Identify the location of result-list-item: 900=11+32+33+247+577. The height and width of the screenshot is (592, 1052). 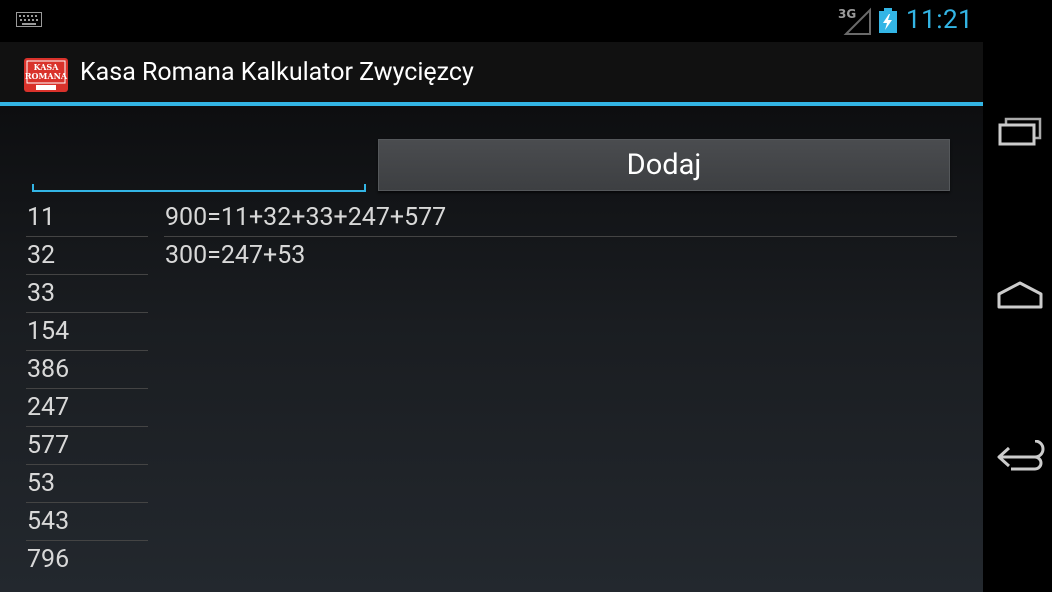
(560, 218).